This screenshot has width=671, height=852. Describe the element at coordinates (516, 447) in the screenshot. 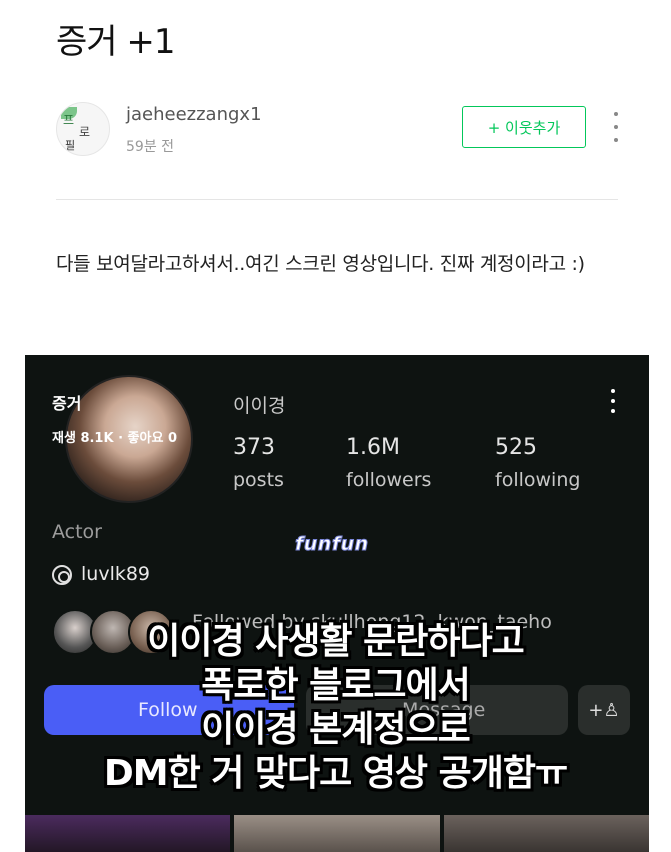

I see `following-count: 525` at that location.